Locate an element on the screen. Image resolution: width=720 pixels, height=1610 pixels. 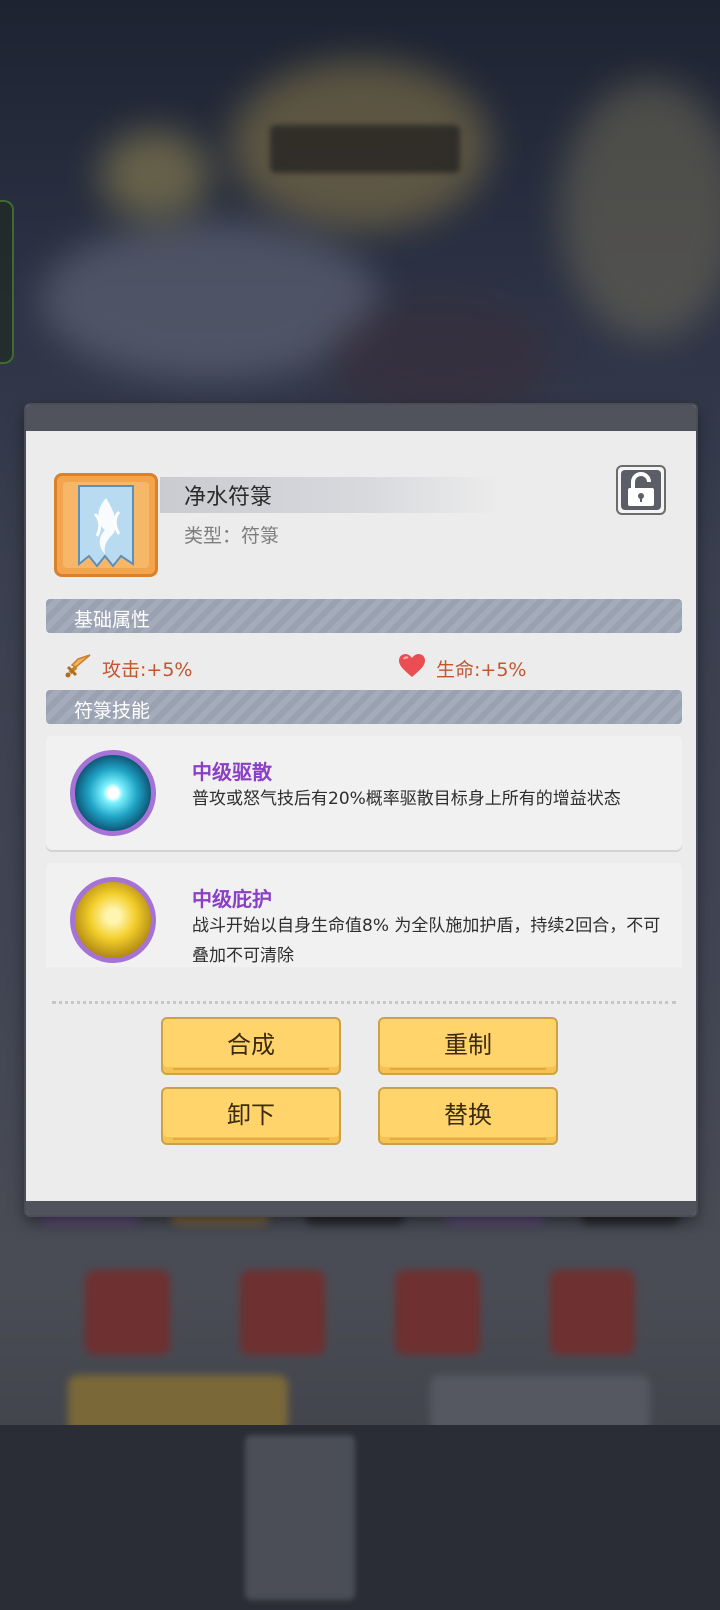
compose-button: 合成 is located at coordinates (251, 1046).